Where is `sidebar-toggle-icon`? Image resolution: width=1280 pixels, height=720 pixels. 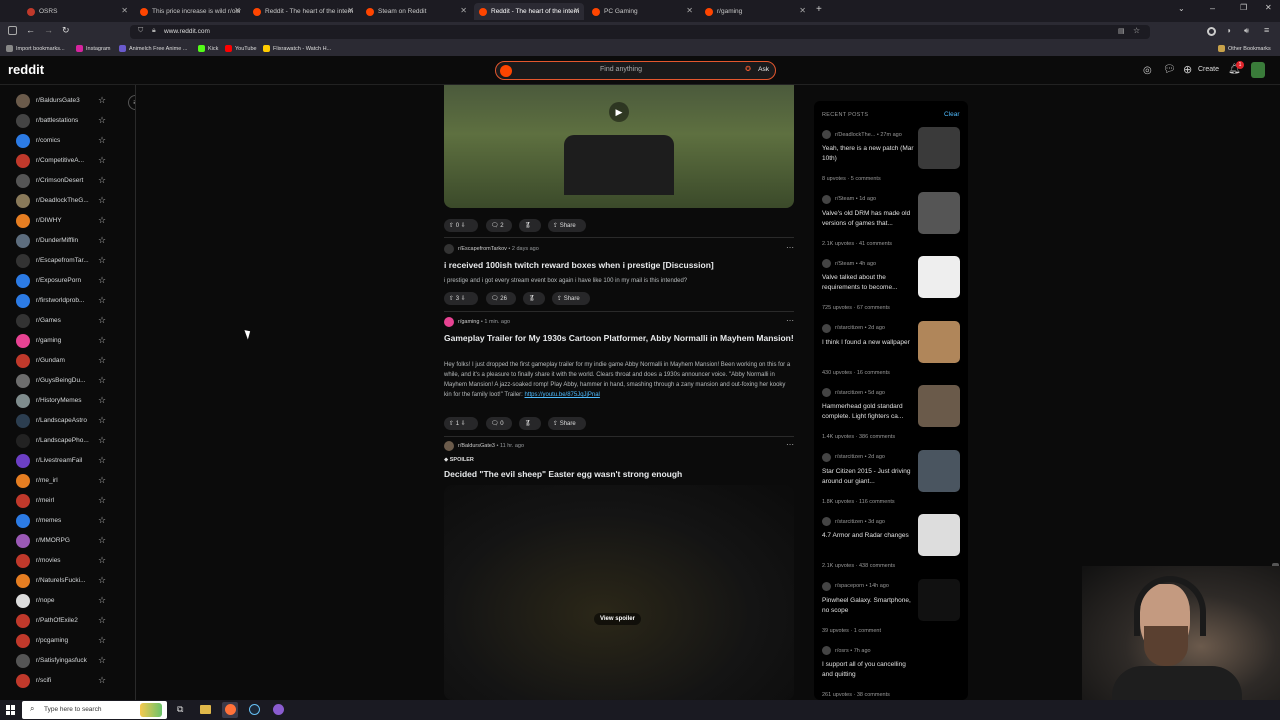 sidebar-toggle-icon is located at coordinates (12, 30).